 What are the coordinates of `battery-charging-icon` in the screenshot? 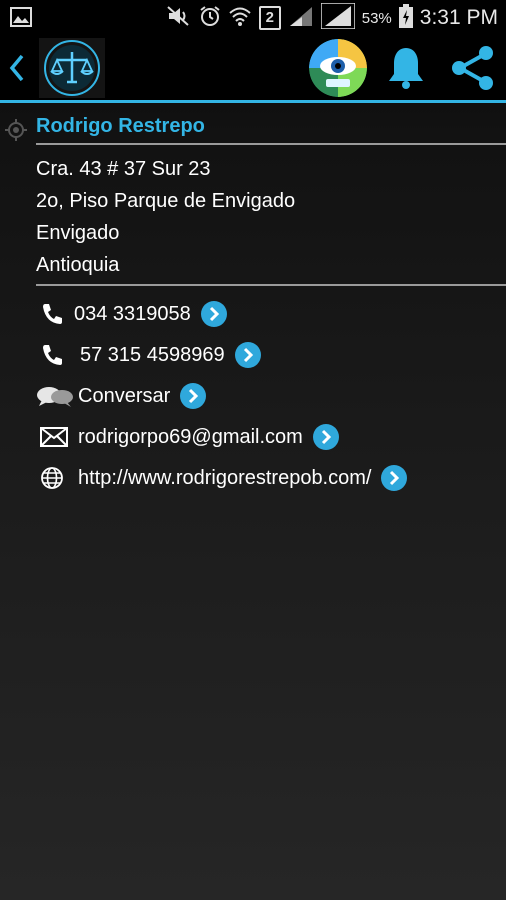 It's located at (405, 18).